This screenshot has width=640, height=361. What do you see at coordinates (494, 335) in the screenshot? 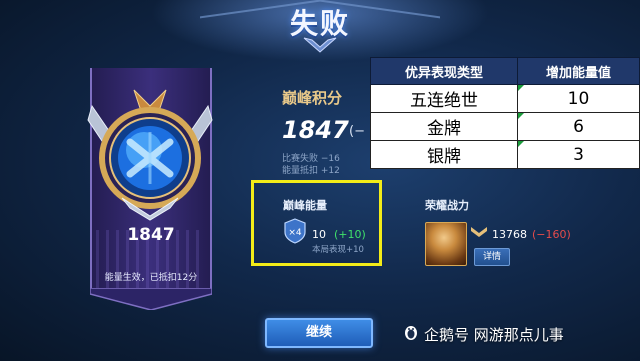
I see `watermark-text: 企鹅号 网游那点儿事` at bounding box center [494, 335].